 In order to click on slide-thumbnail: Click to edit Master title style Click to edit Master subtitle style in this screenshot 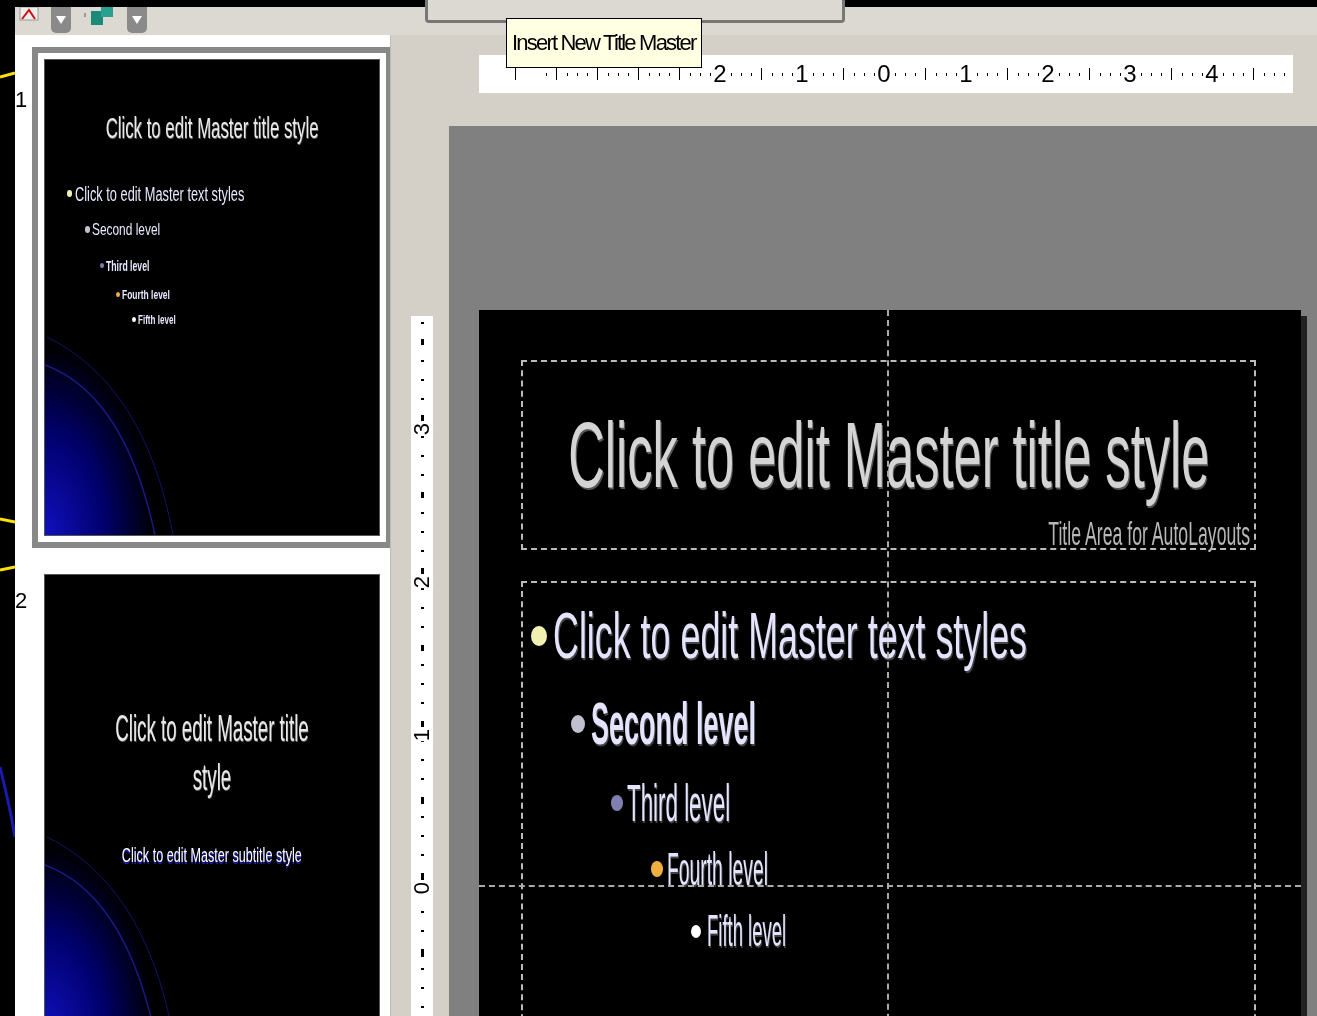, I will do `click(212, 795)`.